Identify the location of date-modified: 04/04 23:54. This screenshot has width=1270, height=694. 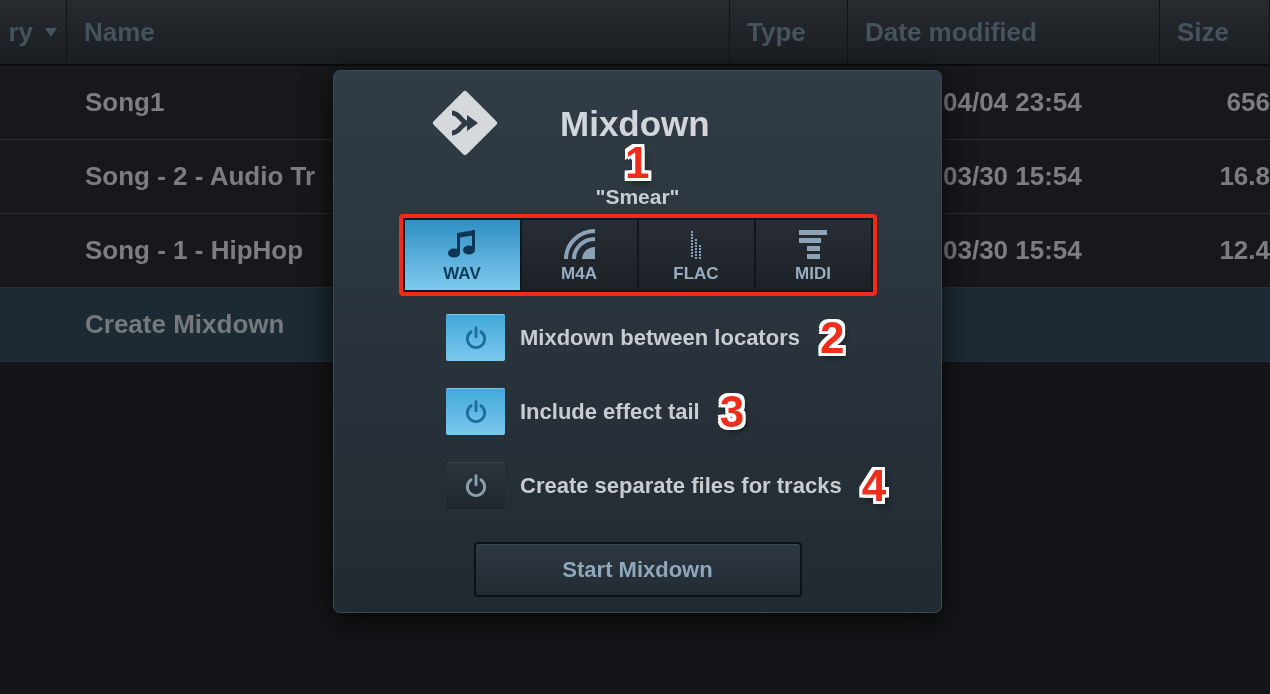
(1012, 102).